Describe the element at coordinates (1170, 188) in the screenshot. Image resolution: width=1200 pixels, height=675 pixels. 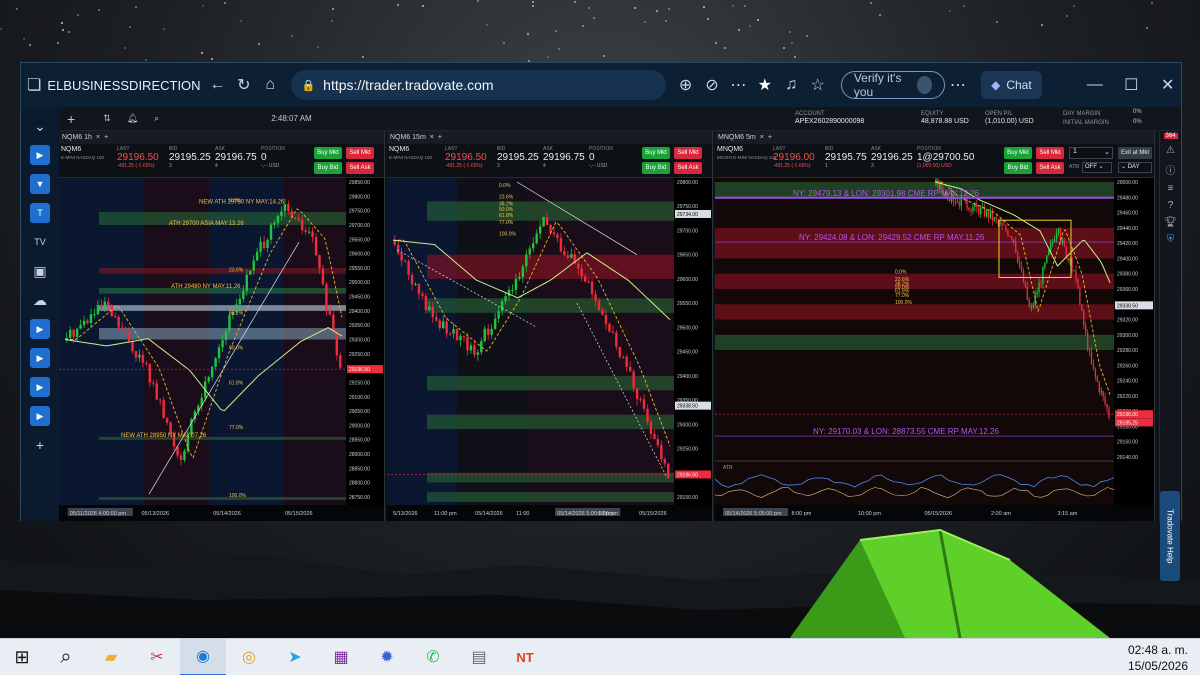
I see `layers-icon: ≡` at that location.